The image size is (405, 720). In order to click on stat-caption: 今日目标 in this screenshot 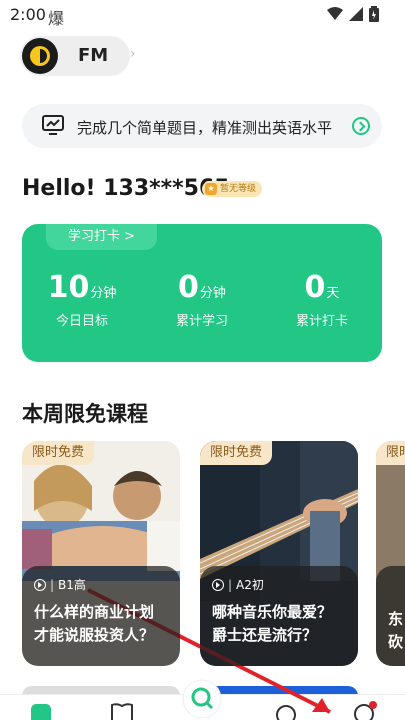, I will do `click(81, 321)`.